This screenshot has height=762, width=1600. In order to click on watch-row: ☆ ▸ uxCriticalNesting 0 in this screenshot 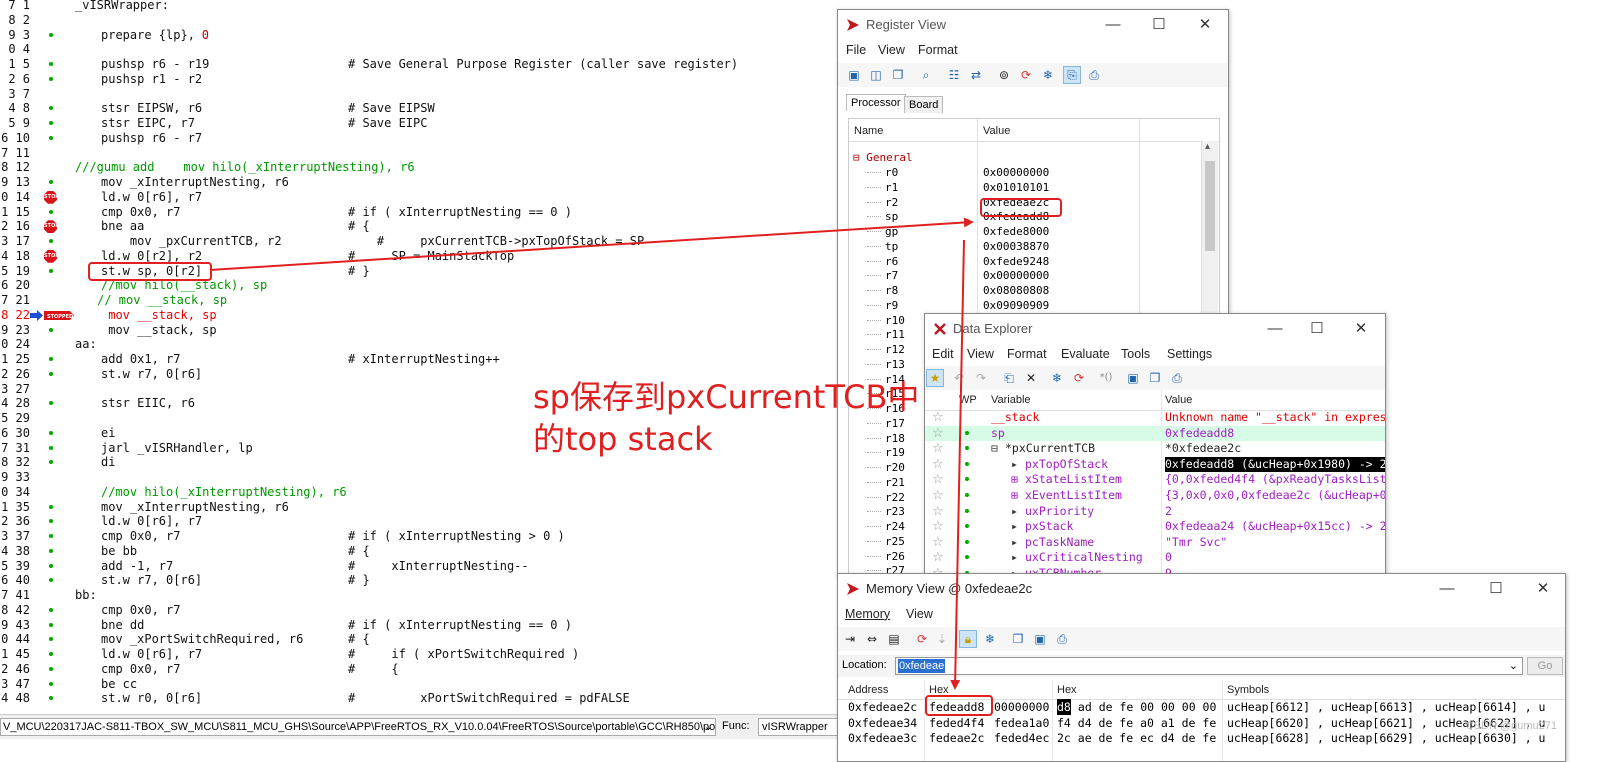, I will do `click(1155, 558)`.